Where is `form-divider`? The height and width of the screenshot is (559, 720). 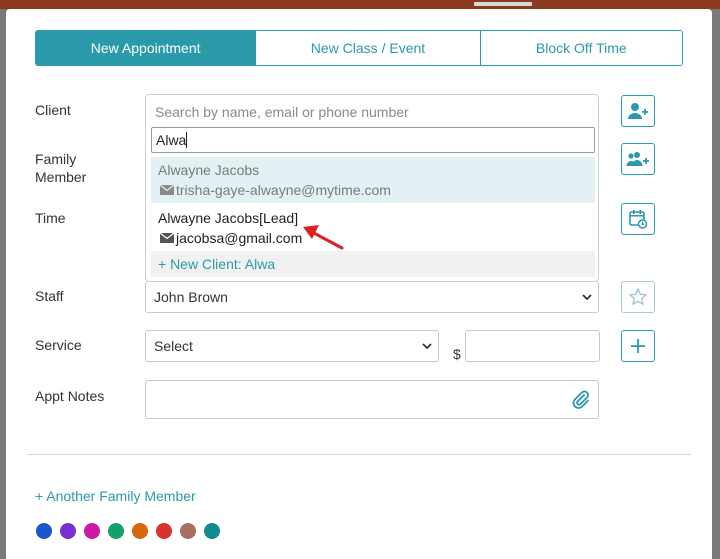 form-divider is located at coordinates (359, 454).